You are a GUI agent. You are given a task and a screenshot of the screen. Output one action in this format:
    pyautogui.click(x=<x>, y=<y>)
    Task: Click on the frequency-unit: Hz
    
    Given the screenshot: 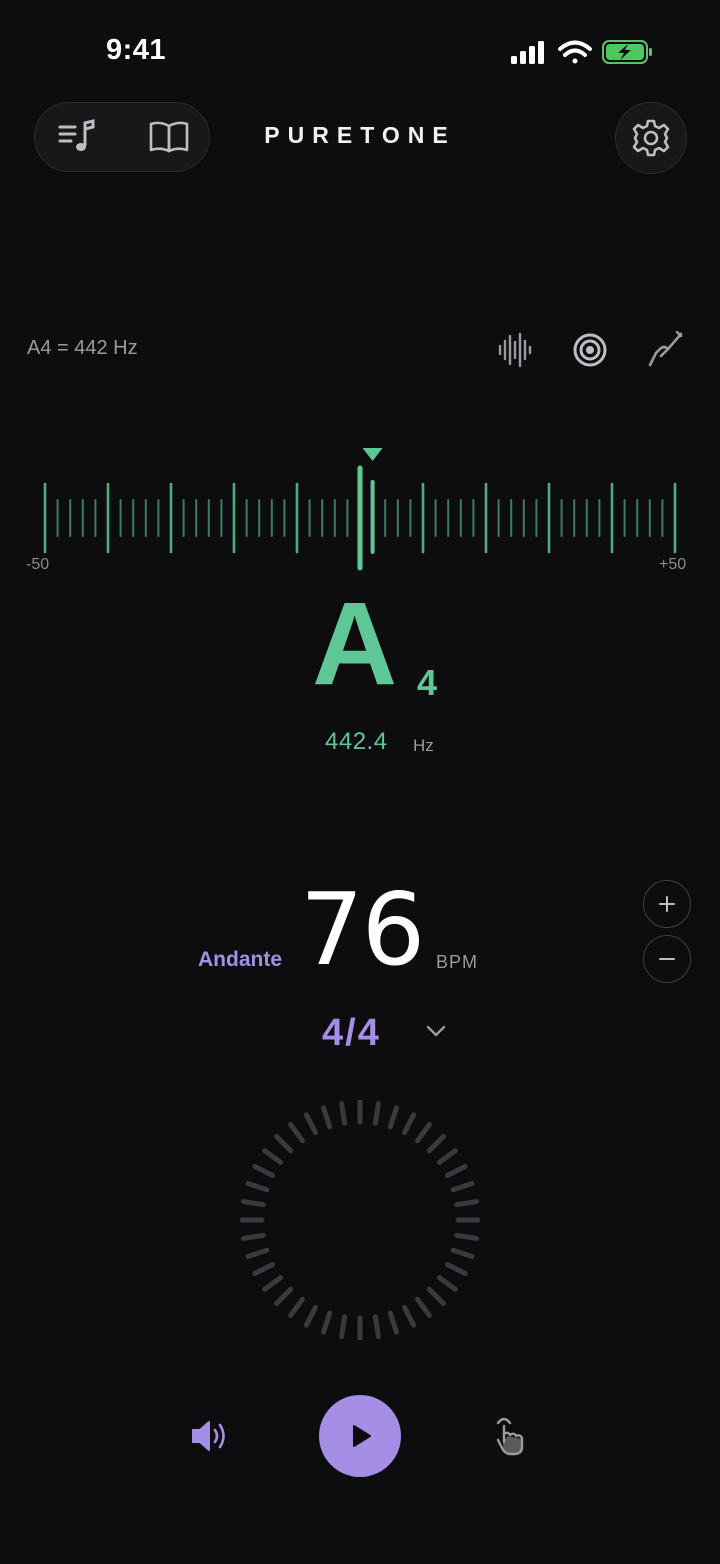 What is the action you would take?
    pyautogui.click(x=423, y=745)
    